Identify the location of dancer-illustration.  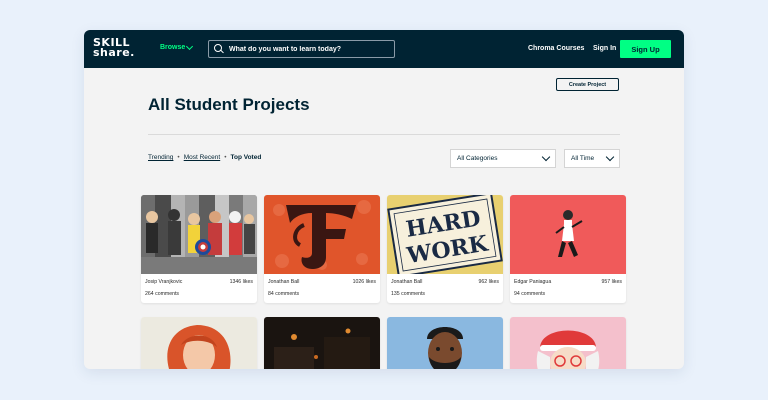
(568, 234).